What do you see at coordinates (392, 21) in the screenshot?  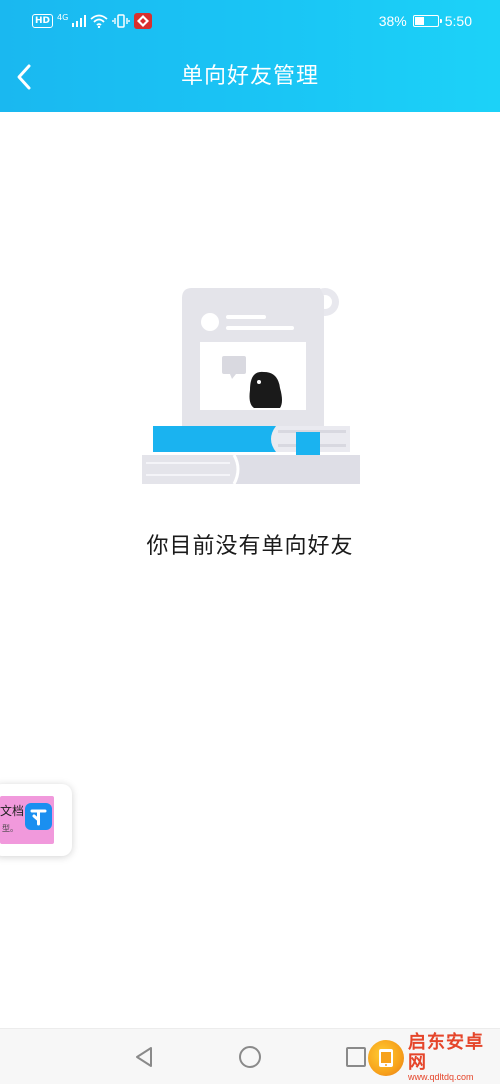 I see `battery-percent: 38%` at bounding box center [392, 21].